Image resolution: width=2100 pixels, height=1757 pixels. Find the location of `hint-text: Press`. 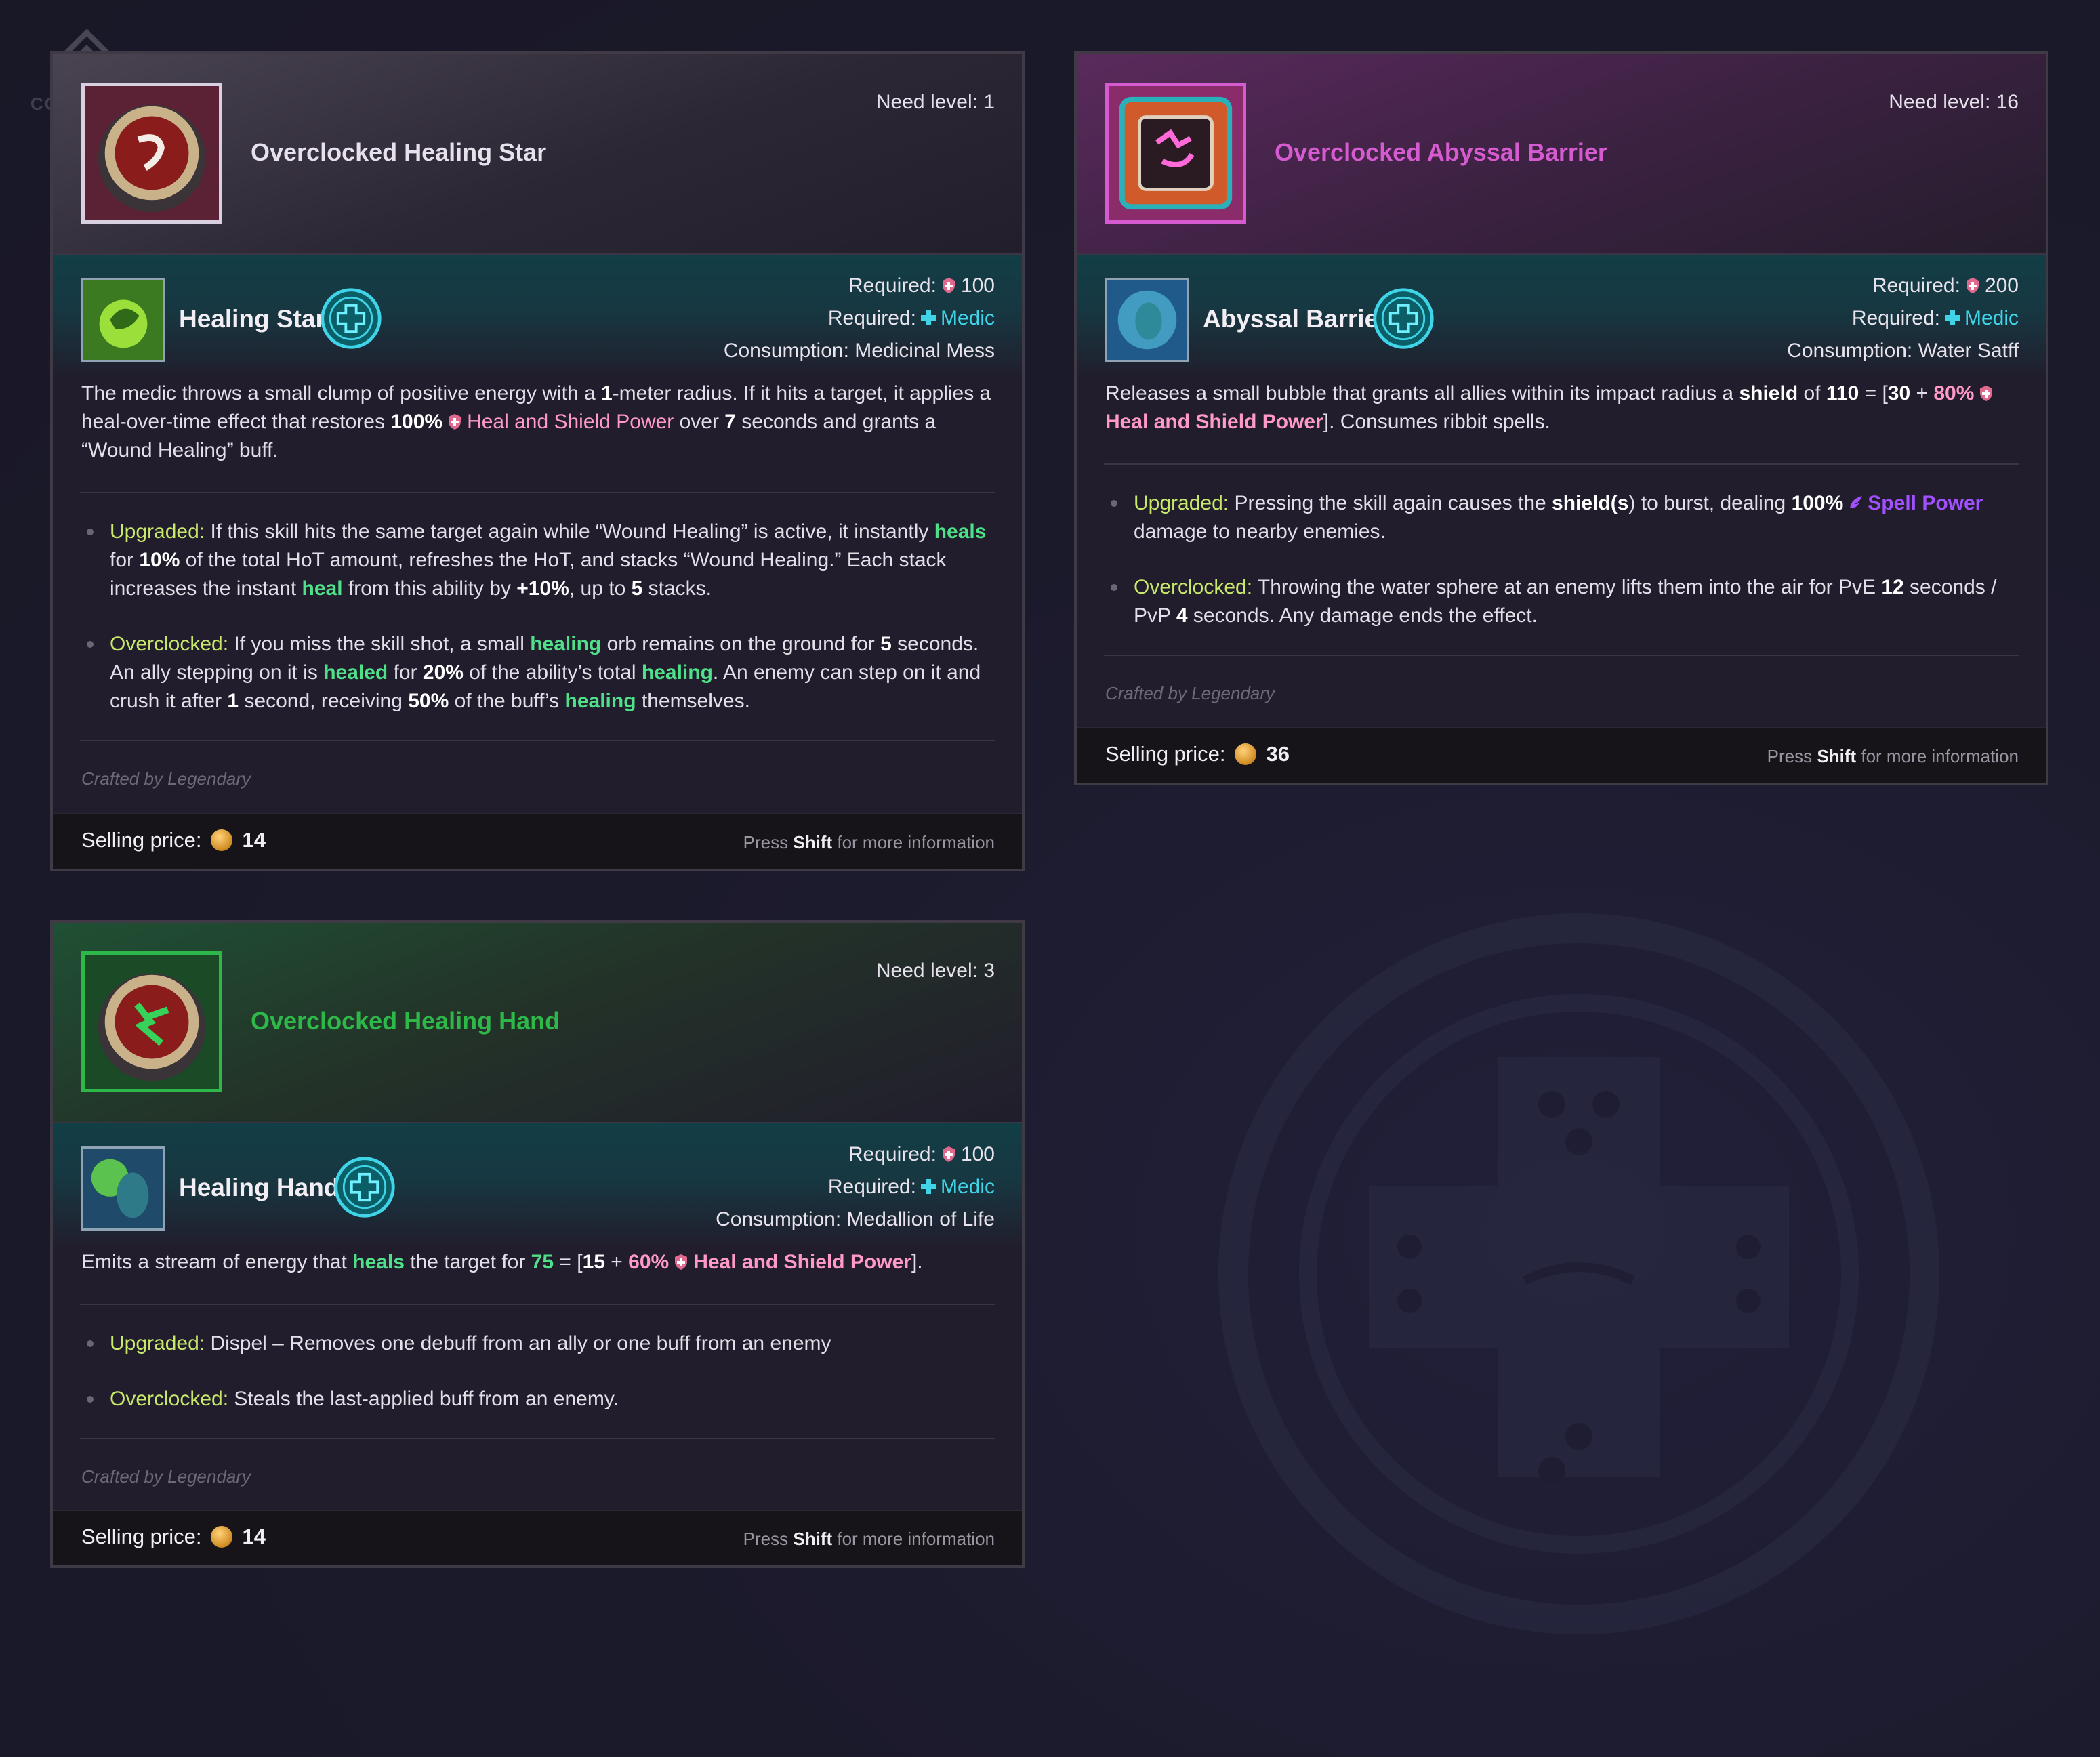

hint-text: Press is located at coordinates (1792, 756).